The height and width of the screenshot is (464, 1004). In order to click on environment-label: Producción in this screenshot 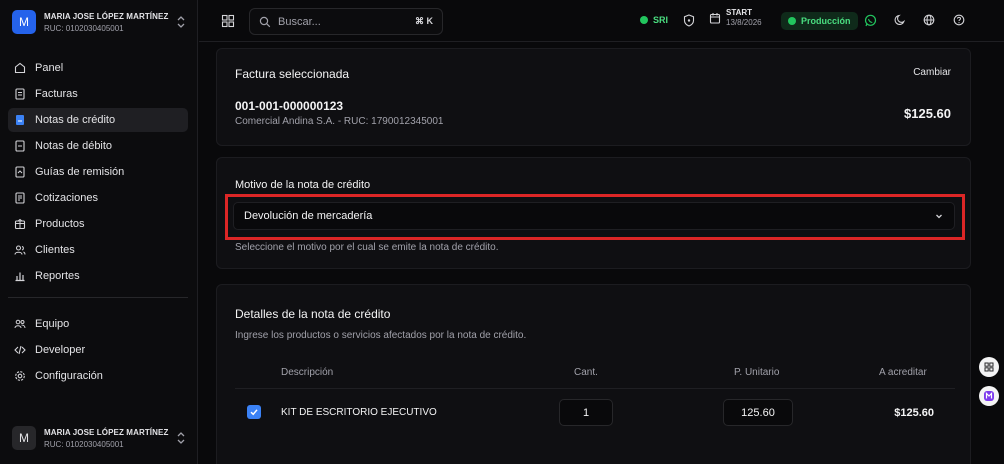, I will do `click(826, 21)`.